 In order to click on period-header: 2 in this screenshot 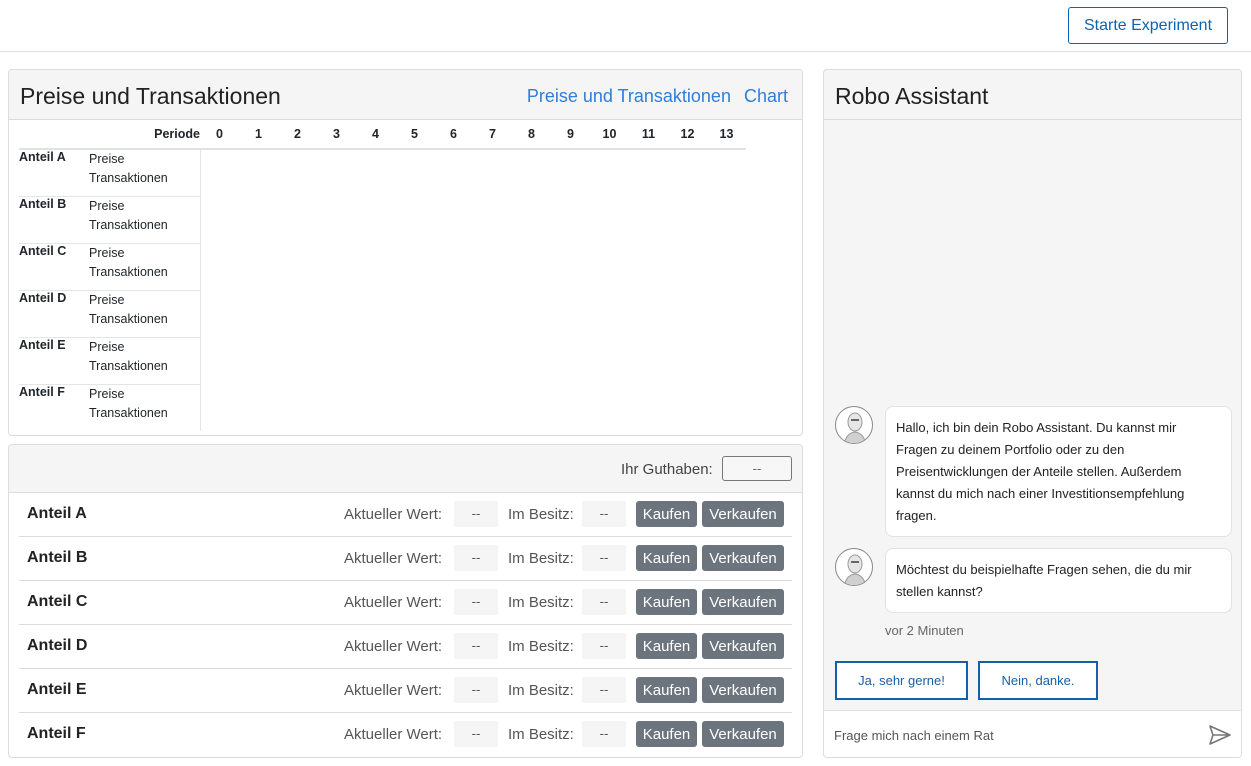, I will do `click(297, 135)`.